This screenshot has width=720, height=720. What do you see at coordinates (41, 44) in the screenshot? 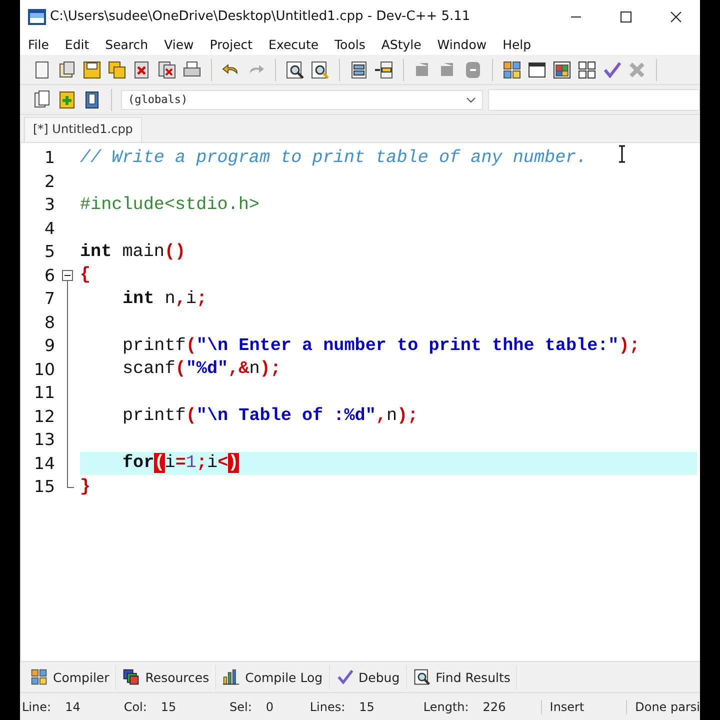
I see `menu-item: File` at bounding box center [41, 44].